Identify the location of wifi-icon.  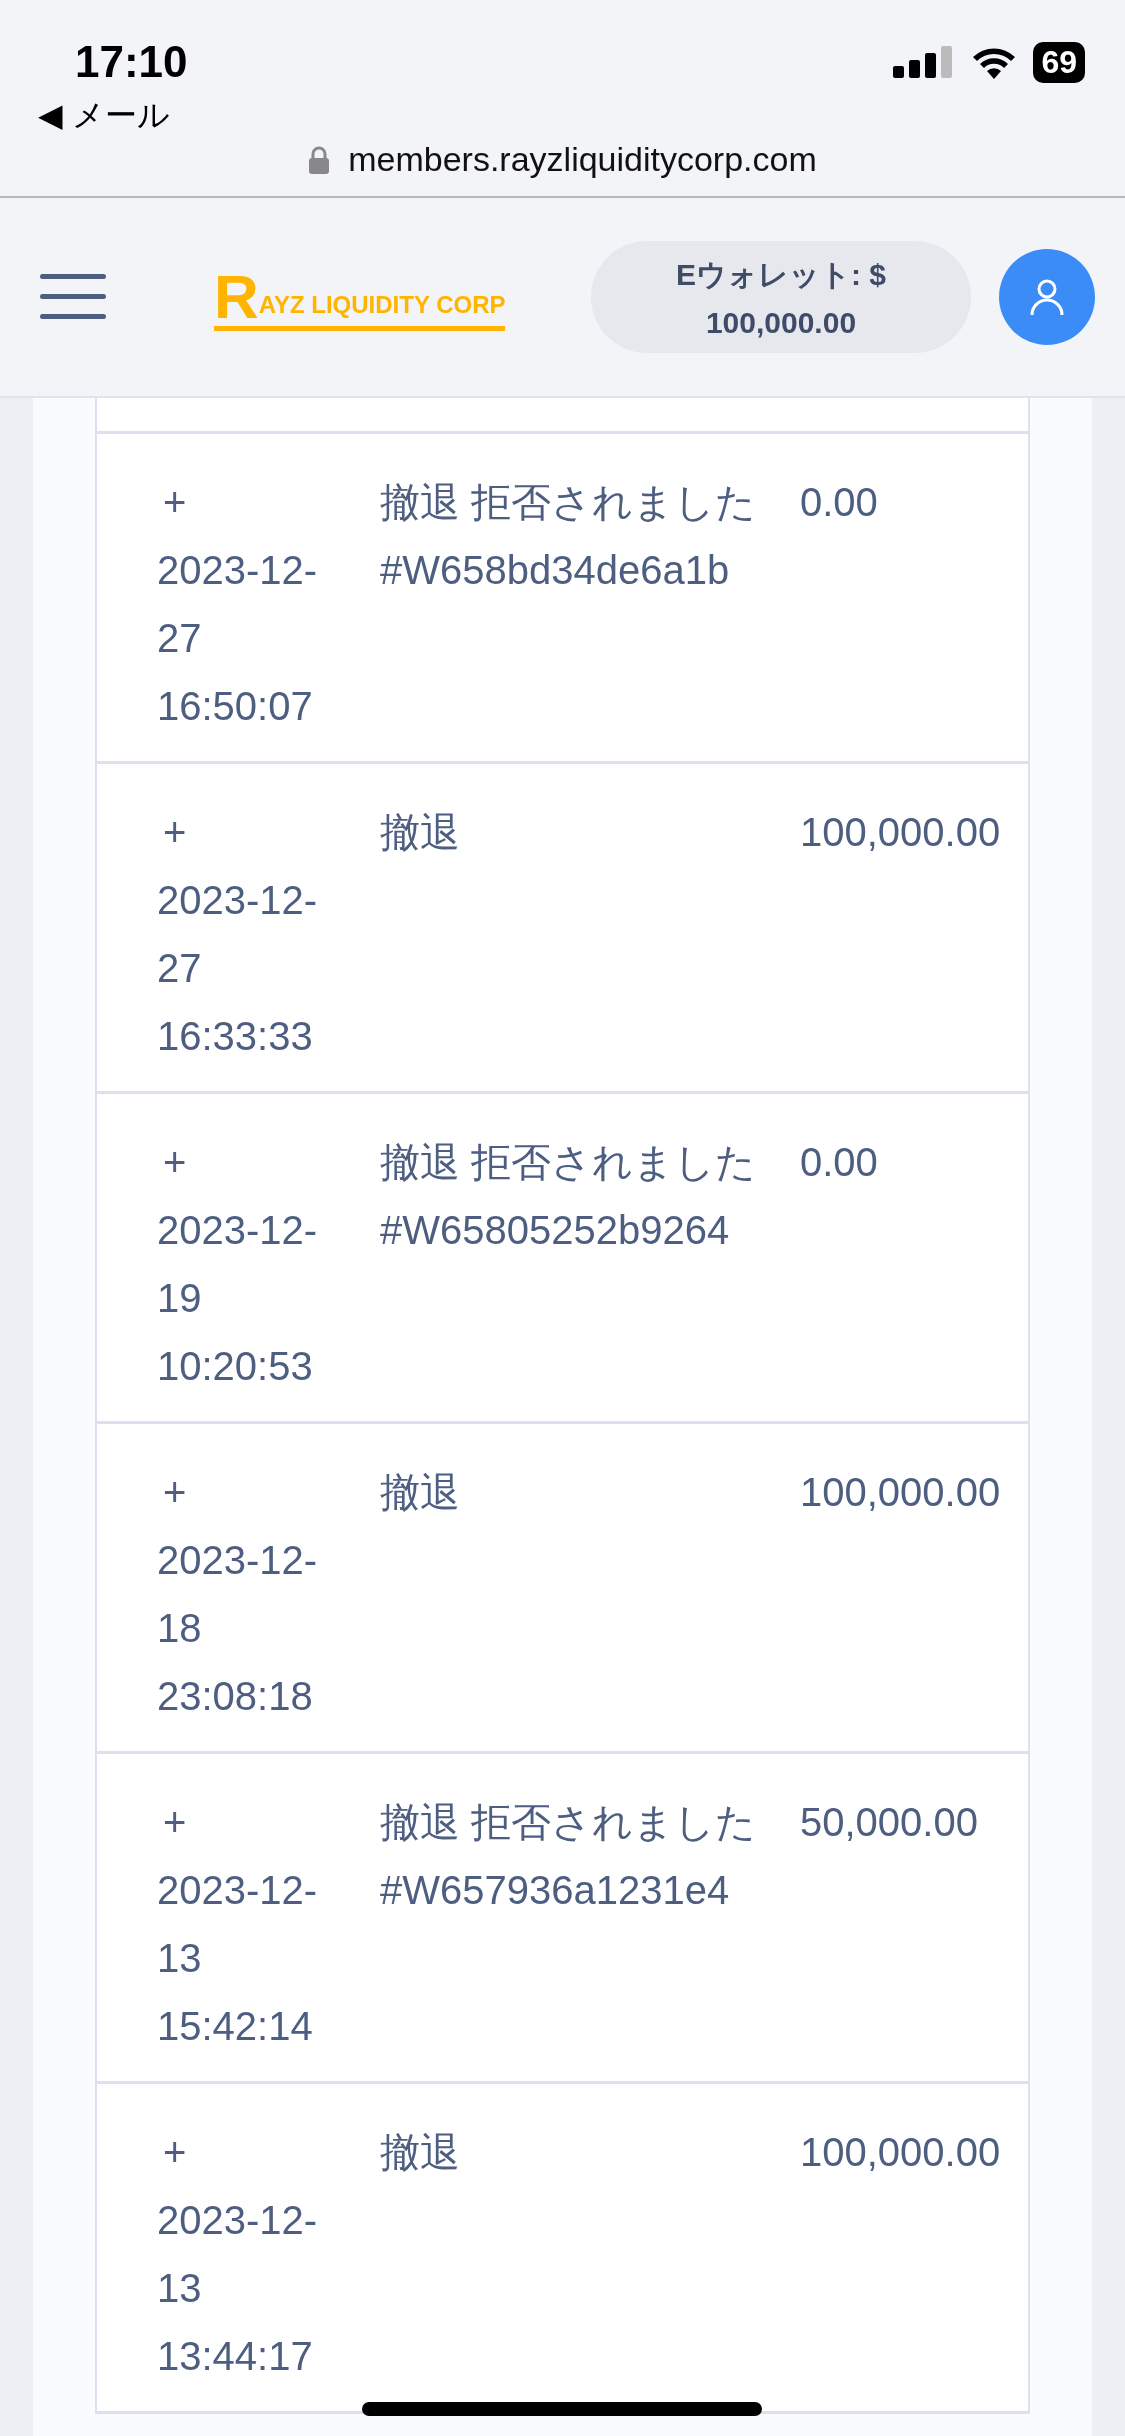
(994, 62).